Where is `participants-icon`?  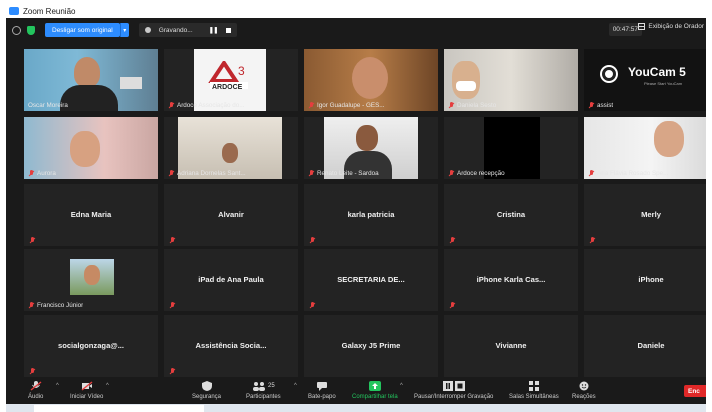
participants-icon is located at coordinates (259, 386).